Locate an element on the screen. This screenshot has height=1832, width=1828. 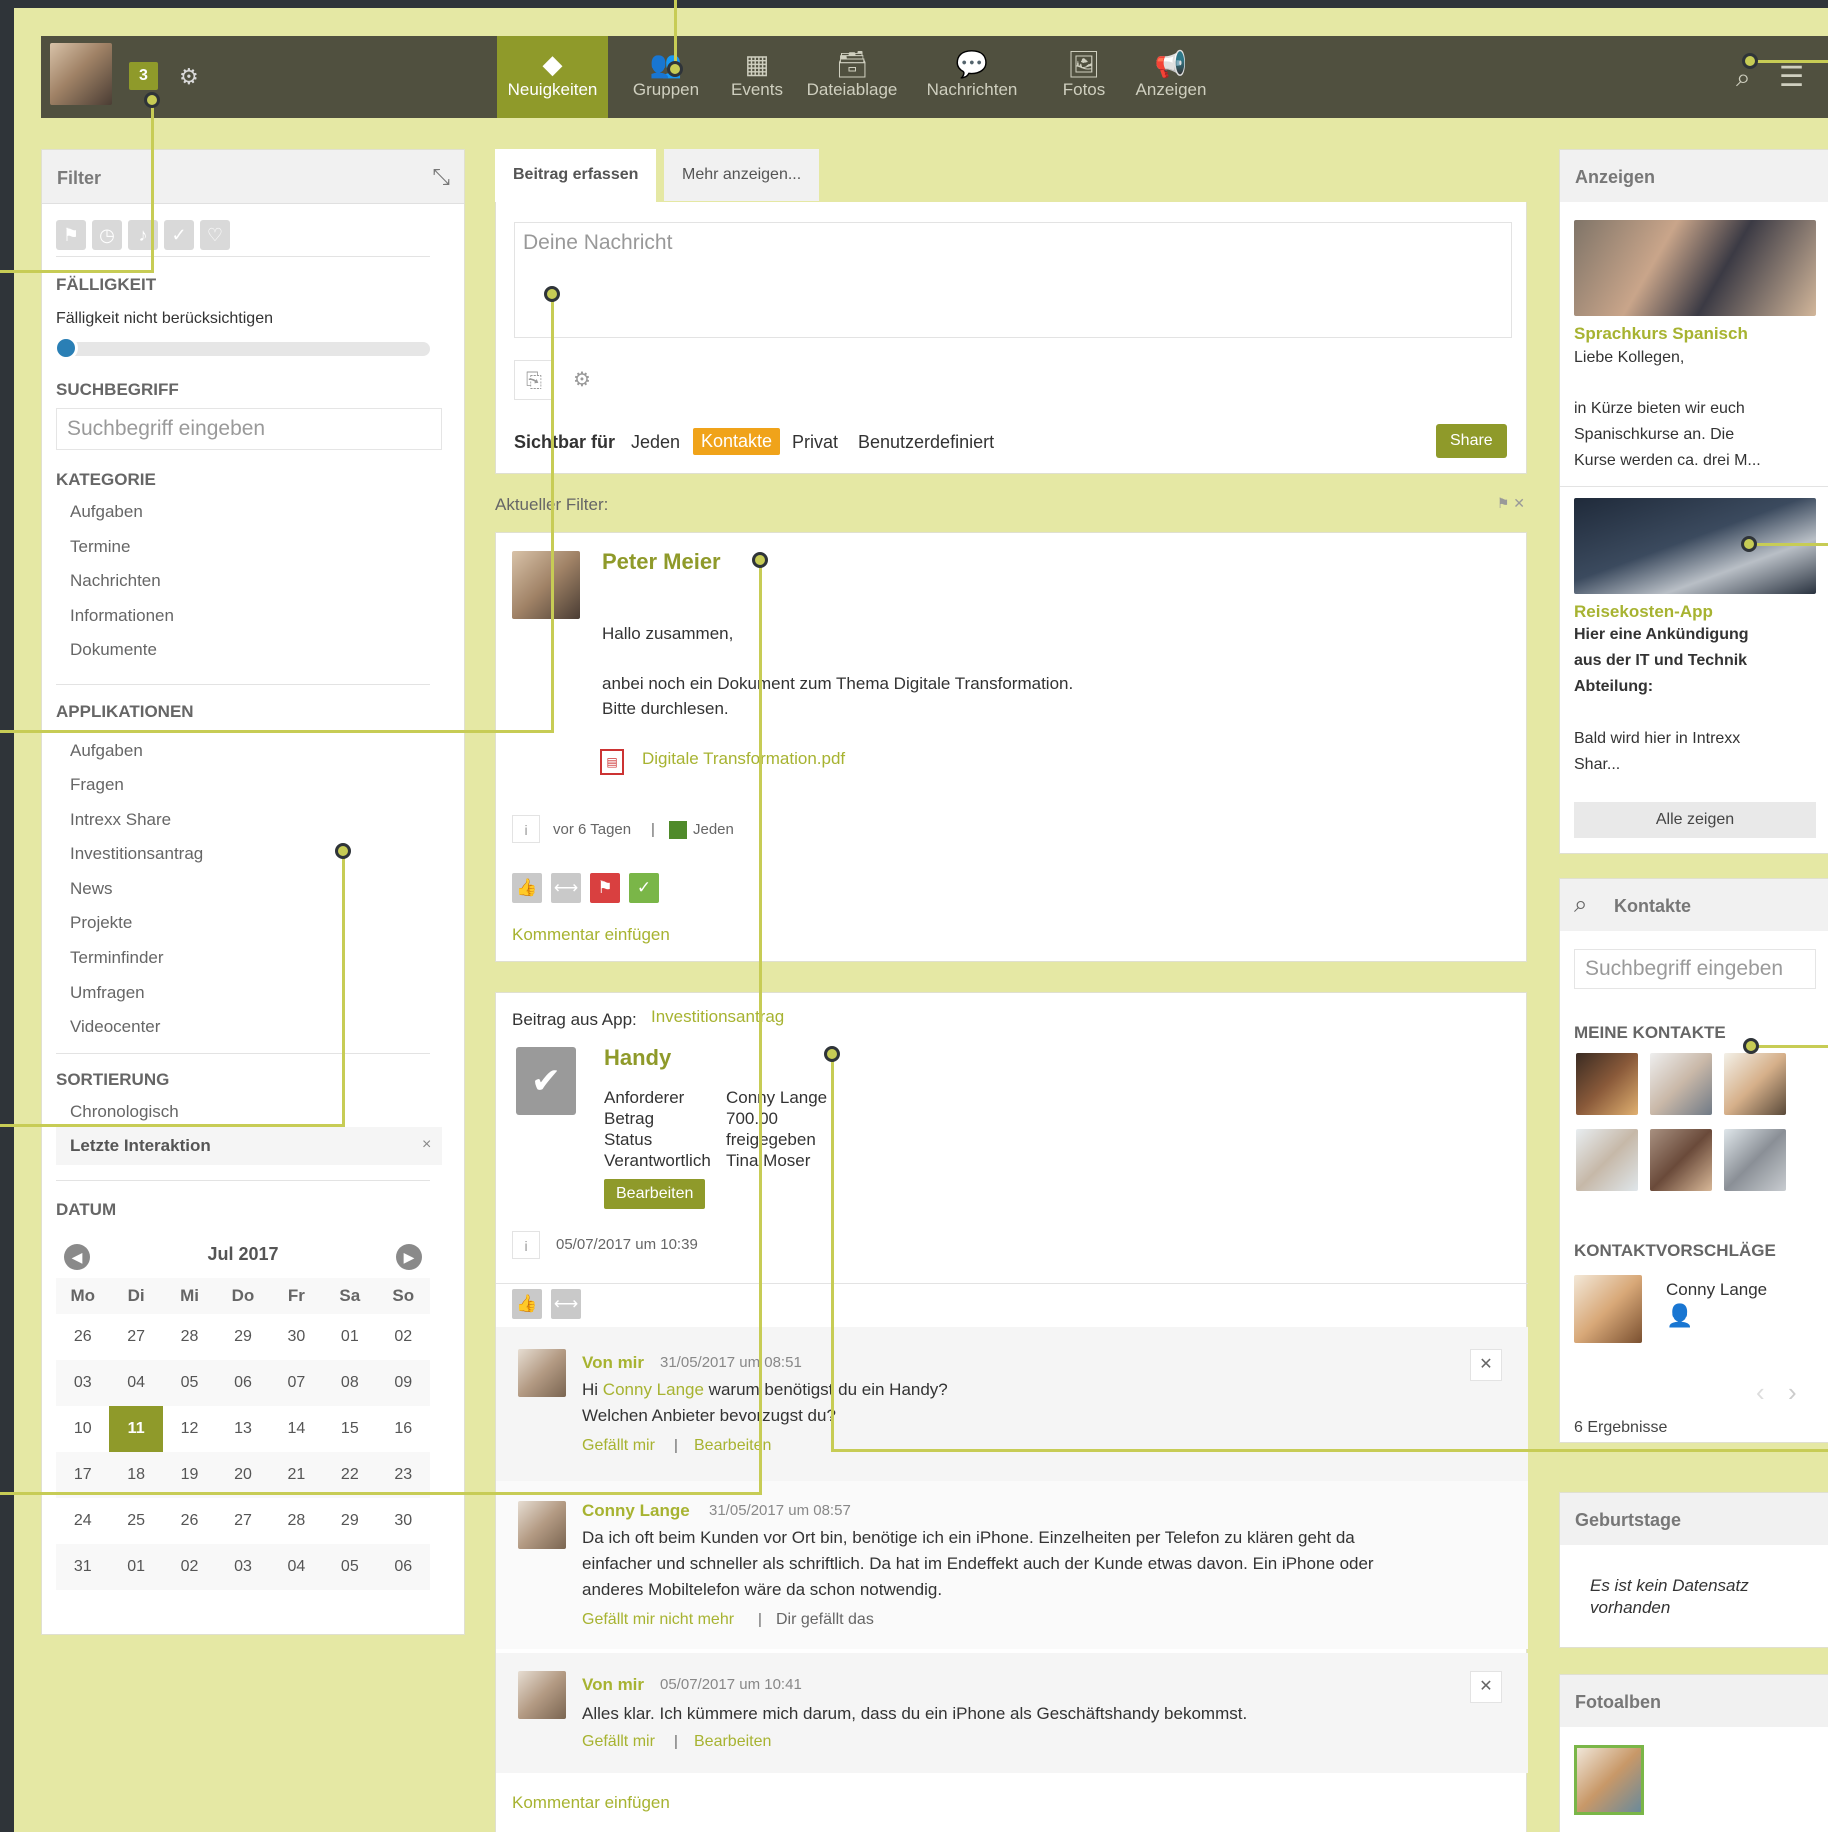
ad-image-reisekosten is located at coordinates (1695, 546).